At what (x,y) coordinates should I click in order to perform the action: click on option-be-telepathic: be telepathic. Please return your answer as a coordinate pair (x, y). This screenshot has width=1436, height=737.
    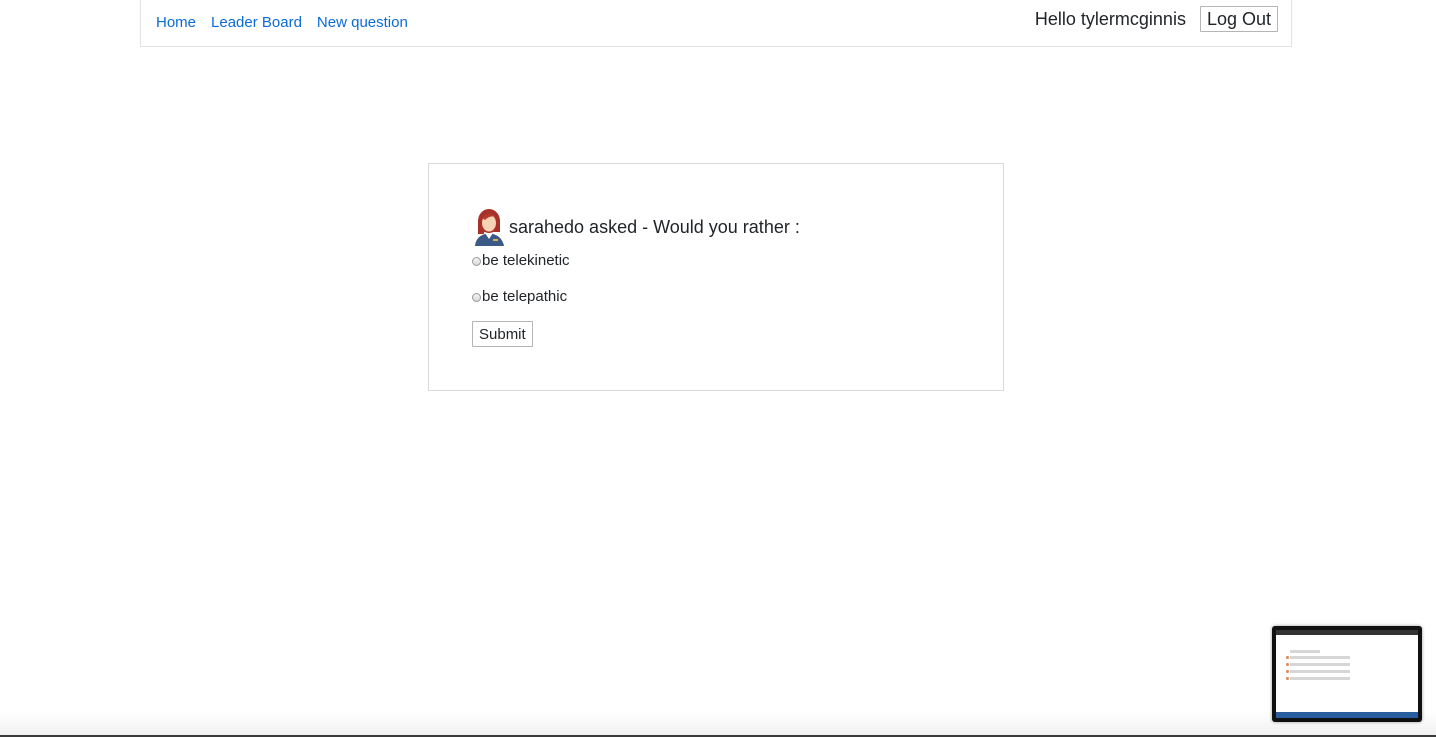
    Looking at the image, I should click on (519, 296).